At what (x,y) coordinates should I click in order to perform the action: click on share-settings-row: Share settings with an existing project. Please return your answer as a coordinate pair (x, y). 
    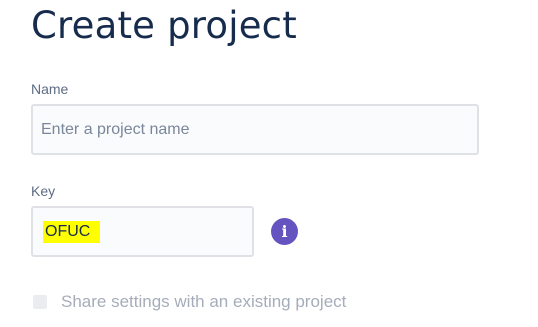
    Looking at the image, I should click on (189, 302).